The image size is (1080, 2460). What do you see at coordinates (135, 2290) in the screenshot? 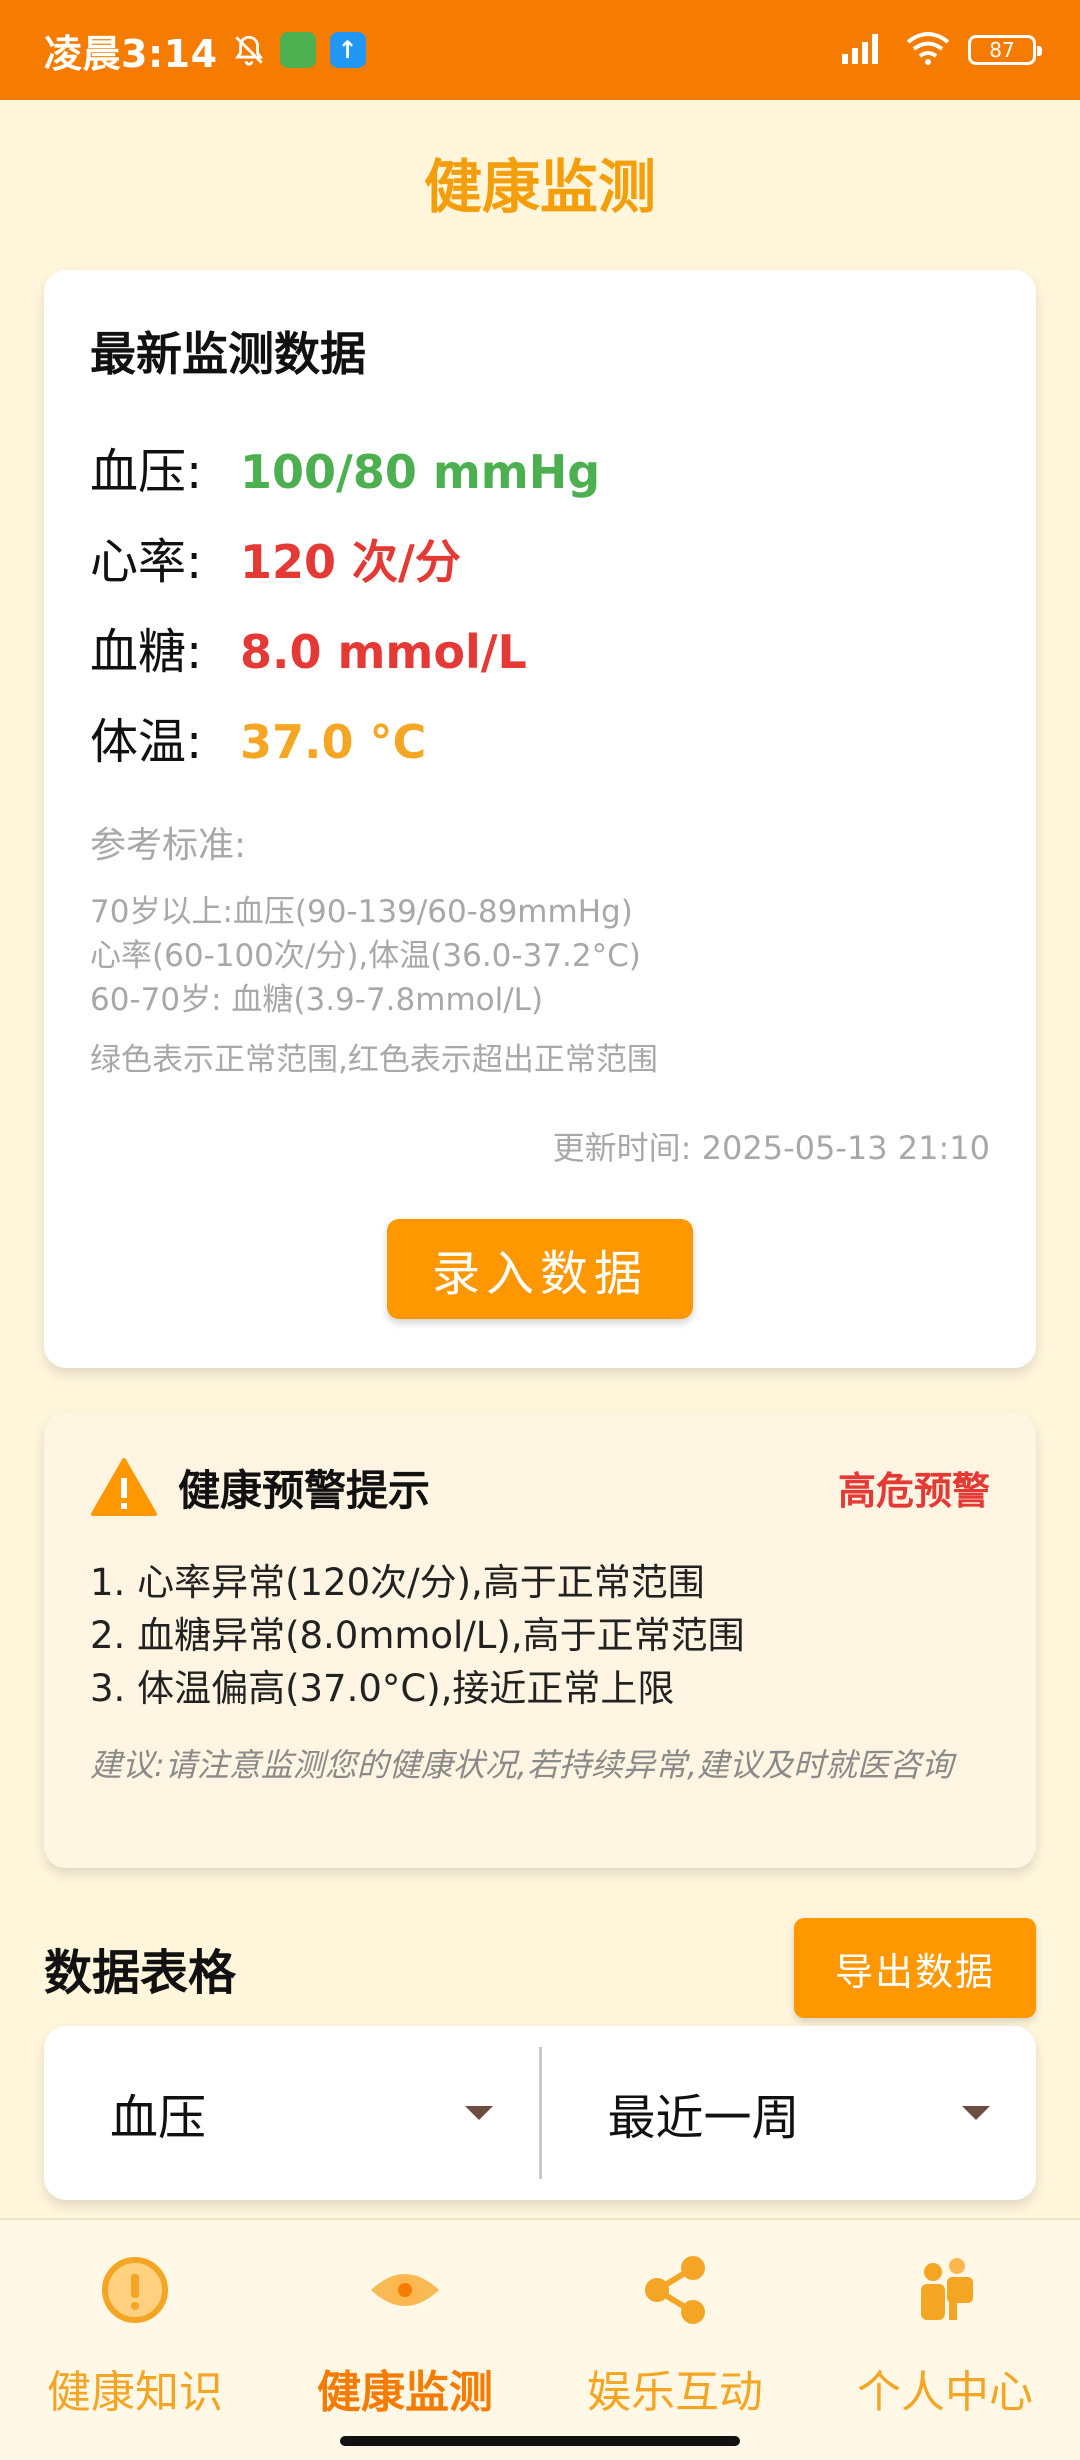
I see `info-icon` at bounding box center [135, 2290].